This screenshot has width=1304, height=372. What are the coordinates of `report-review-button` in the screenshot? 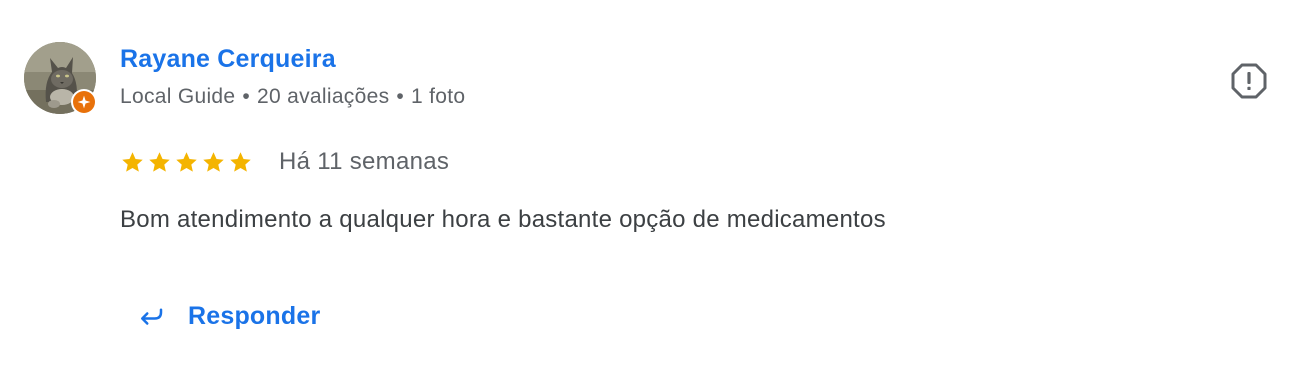 It's located at (1249, 81).